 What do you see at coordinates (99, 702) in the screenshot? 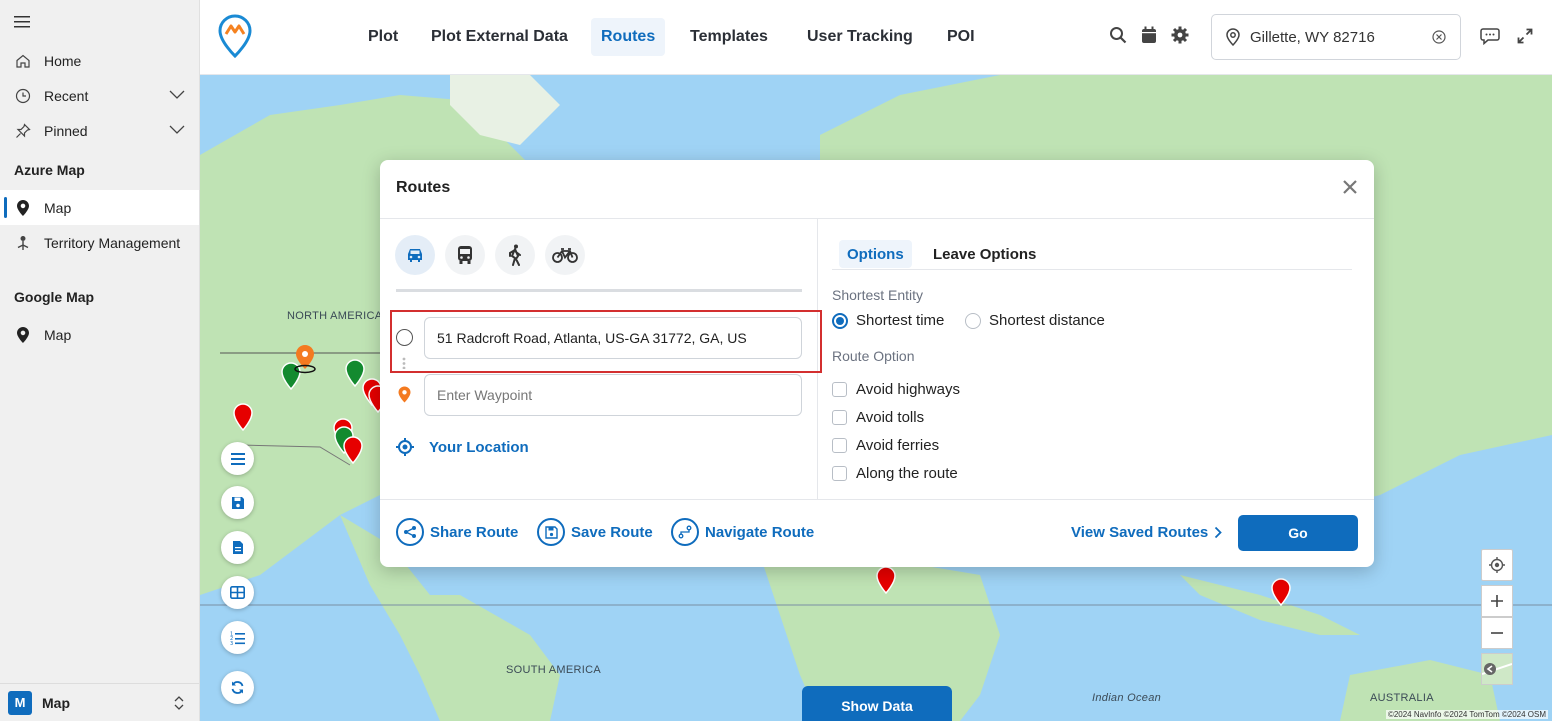
I see `area-switcher: M Map` at bounding box center [99, 702].